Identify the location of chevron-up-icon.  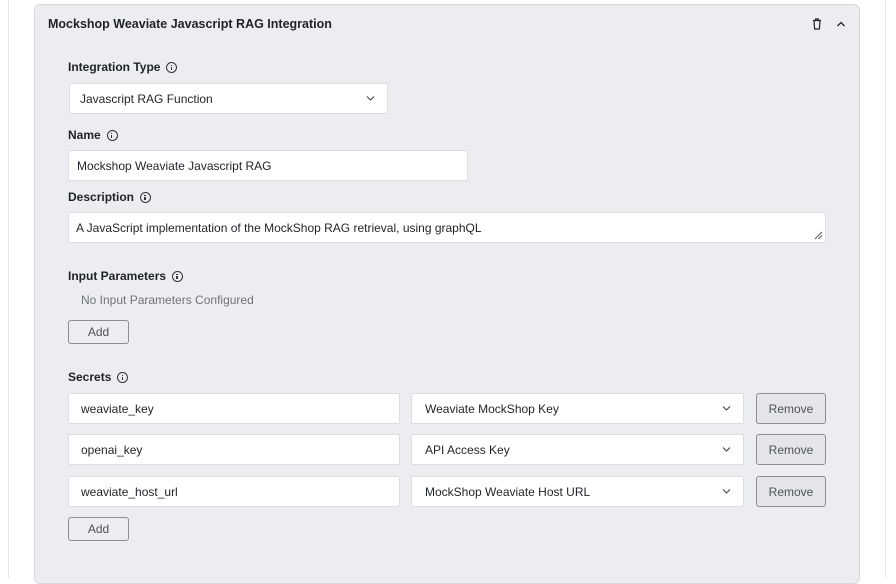
(841, 24).